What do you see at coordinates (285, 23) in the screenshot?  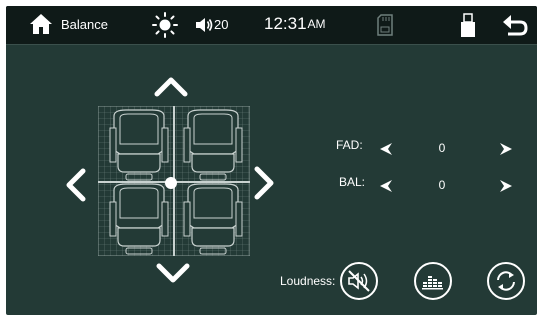 I see `clock-time: 12:31` at bounding box center [285, 23].